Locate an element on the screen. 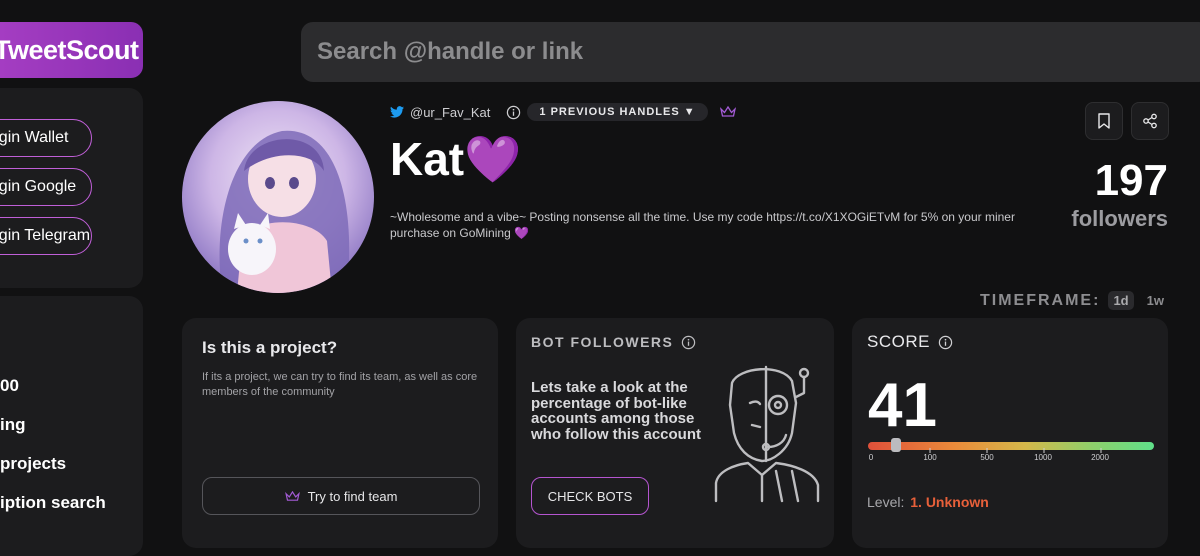 This screenshot has width=1200, height=556. score-scale-label: 2000 is located at coordinates (1100, 457).